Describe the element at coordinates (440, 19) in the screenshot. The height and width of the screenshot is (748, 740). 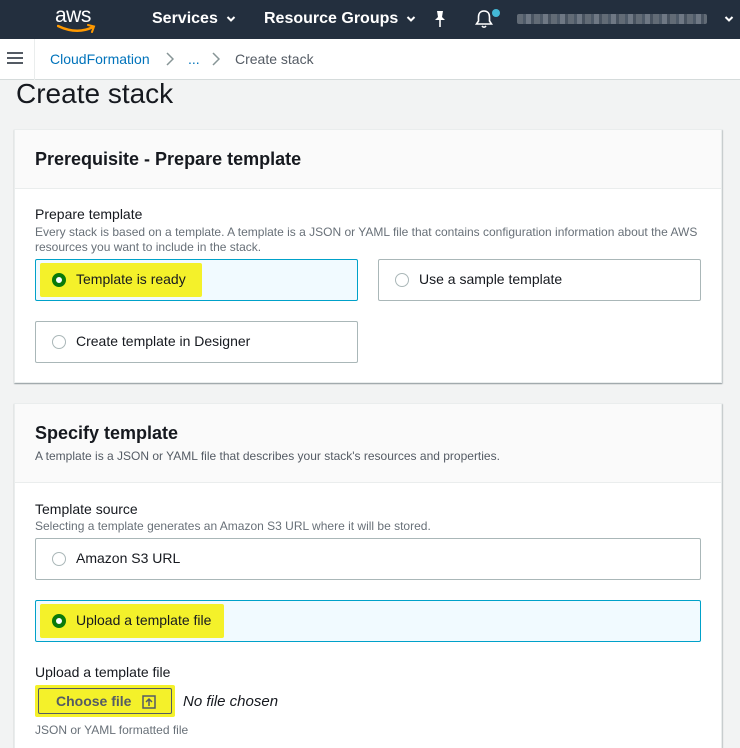
I see `pin-icon` at that location.